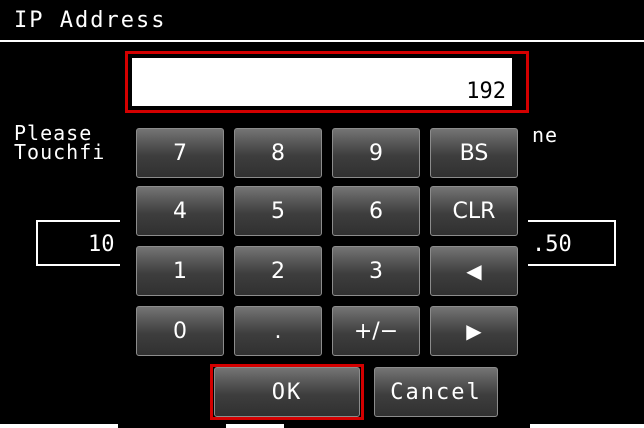 This screenshot has width=644, height=428. Describe the element at coordinates (278, 271) in the screenshot. I see `key-2: 2` at that location.